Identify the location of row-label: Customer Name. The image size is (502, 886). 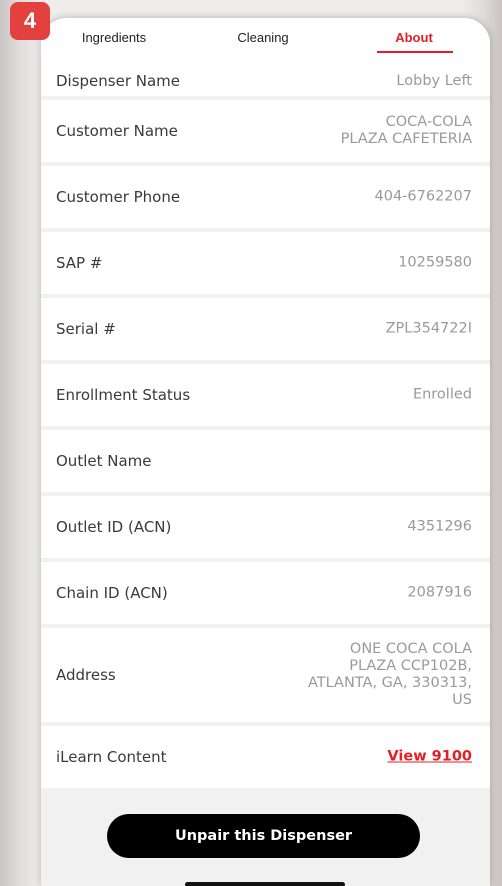
(117, 131).